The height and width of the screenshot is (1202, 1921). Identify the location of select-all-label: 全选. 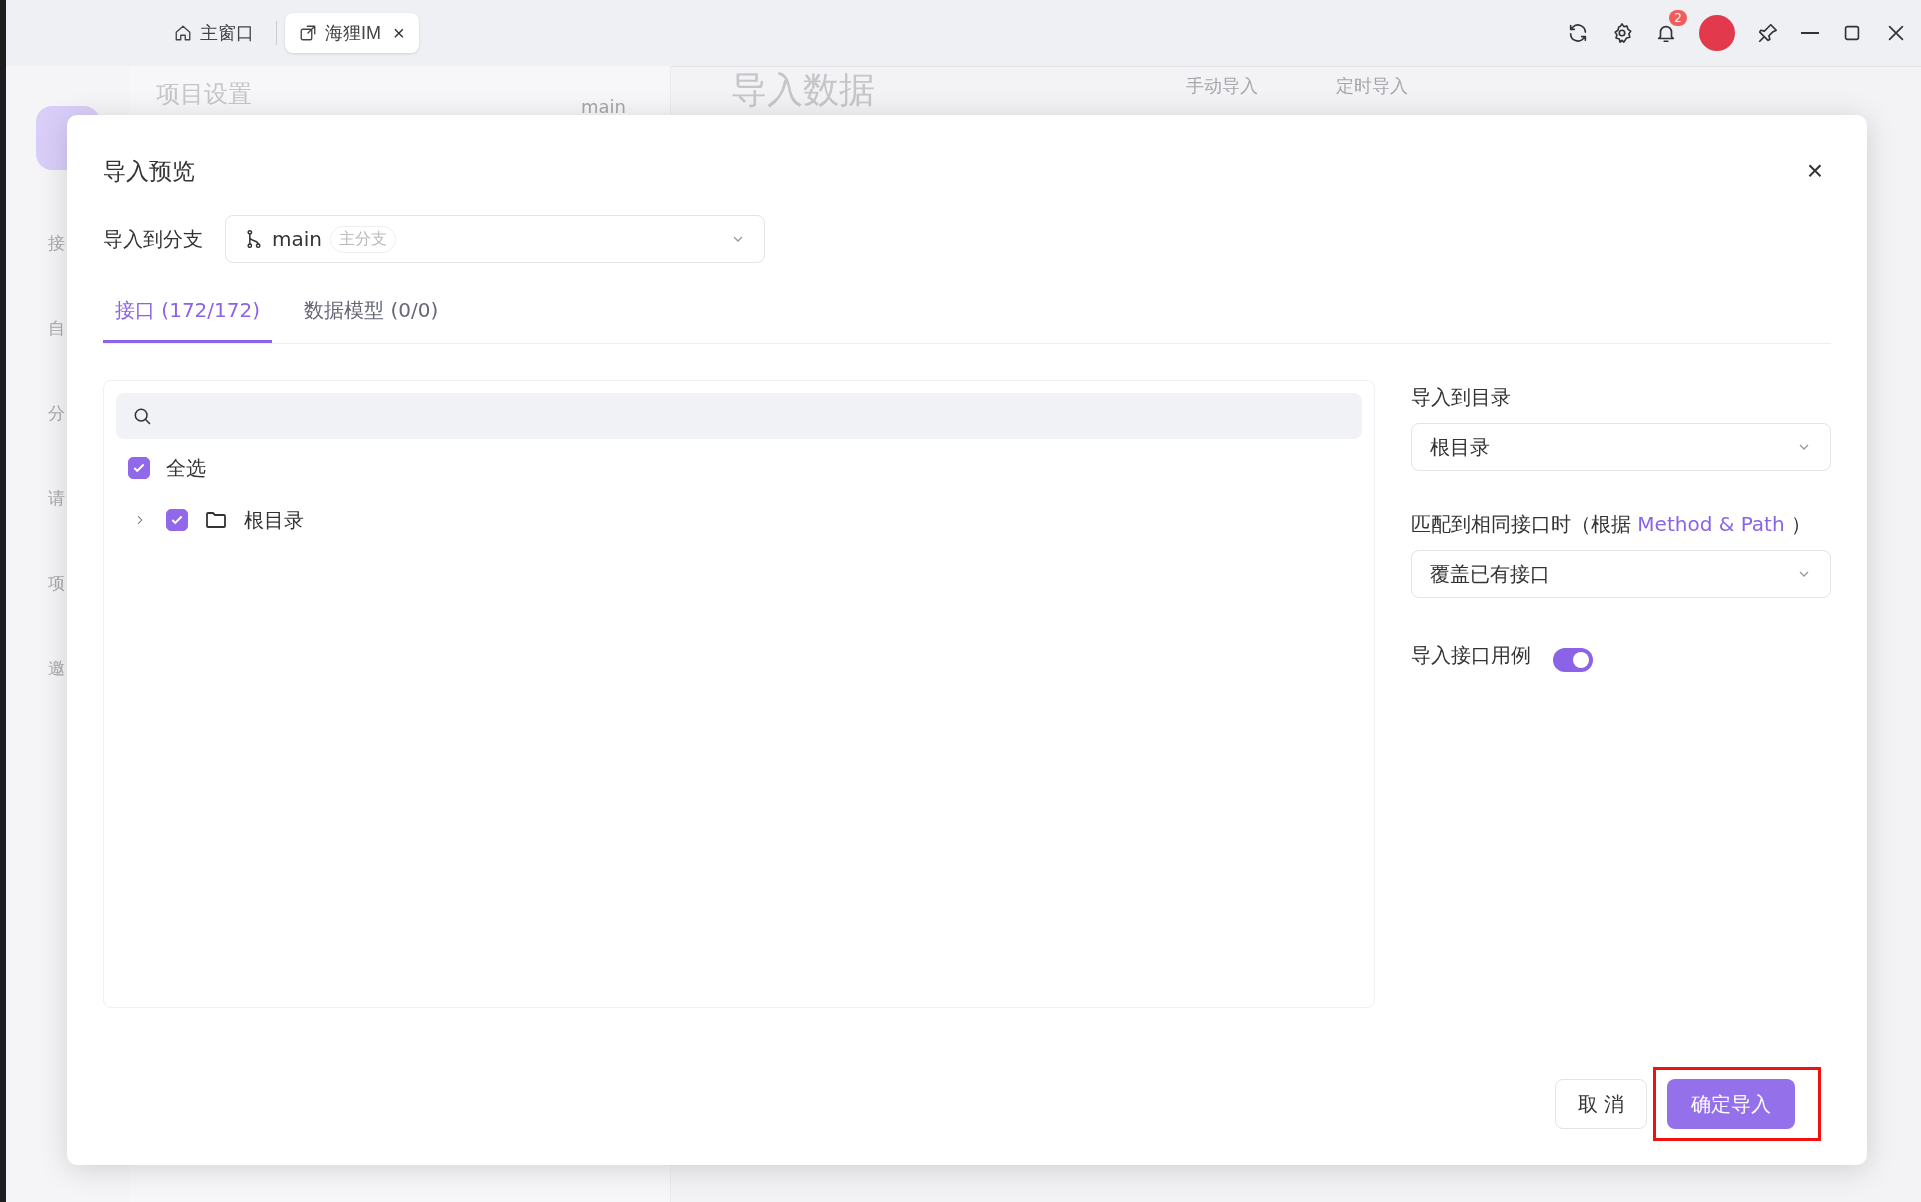
(186, 468).